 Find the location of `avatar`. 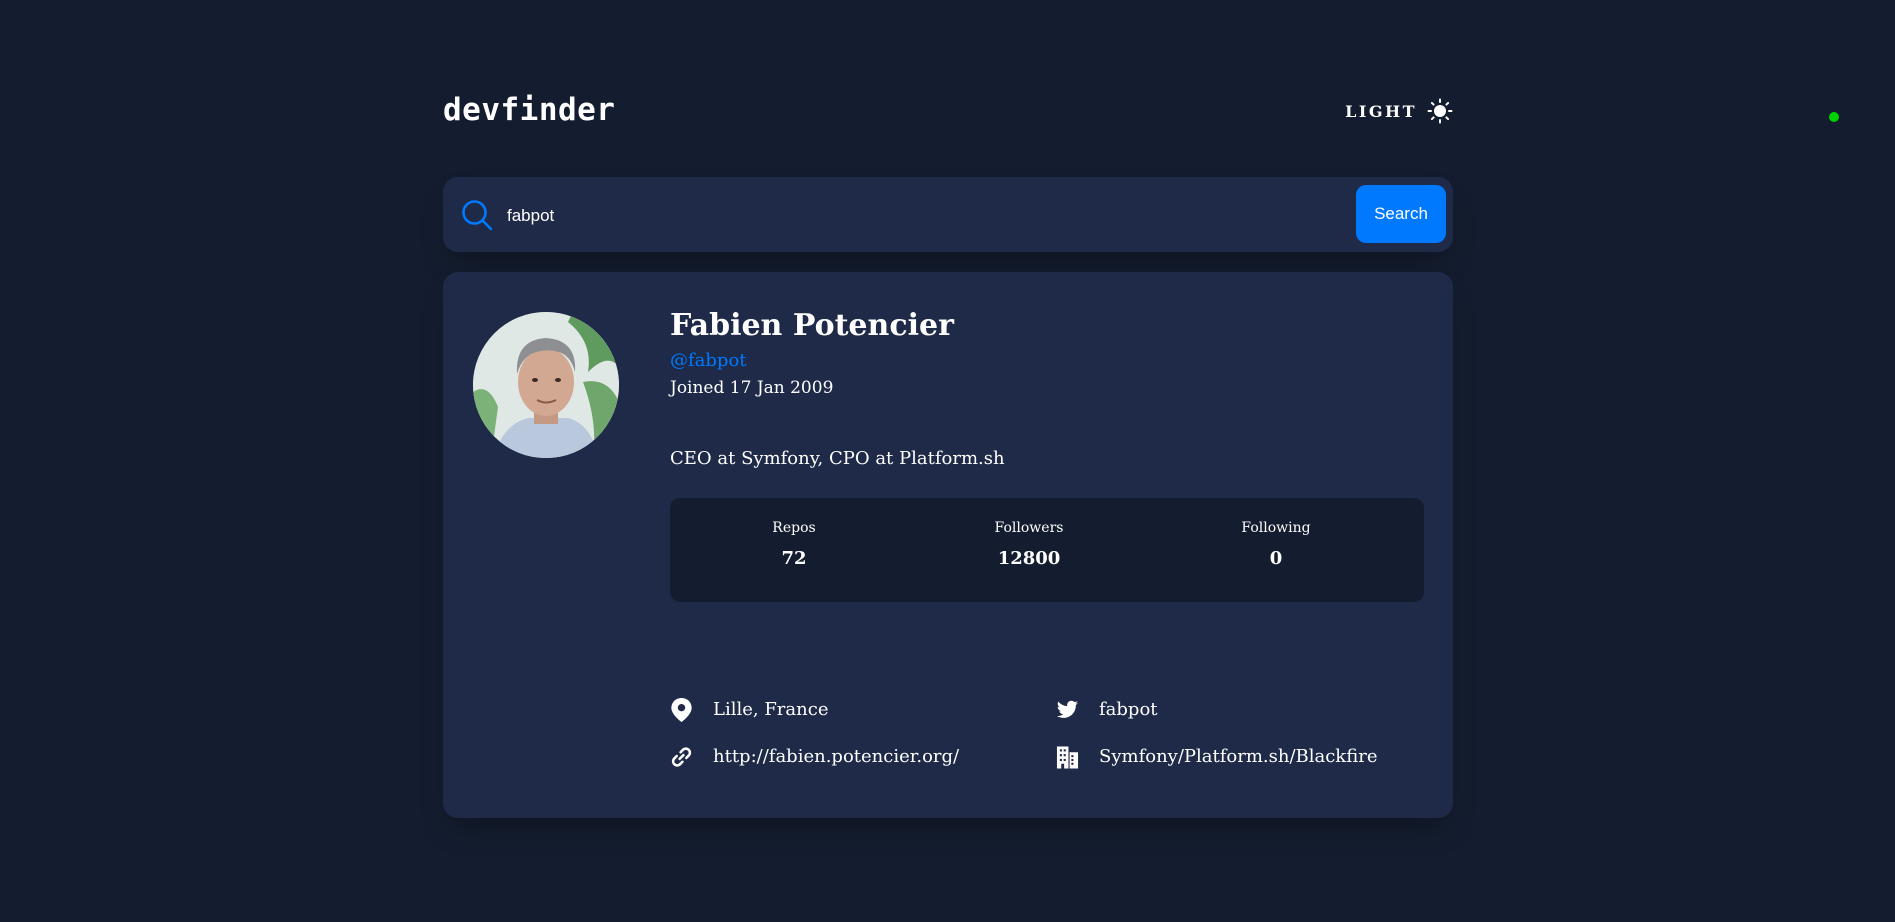

avatar is located at coordinates (546, 385).